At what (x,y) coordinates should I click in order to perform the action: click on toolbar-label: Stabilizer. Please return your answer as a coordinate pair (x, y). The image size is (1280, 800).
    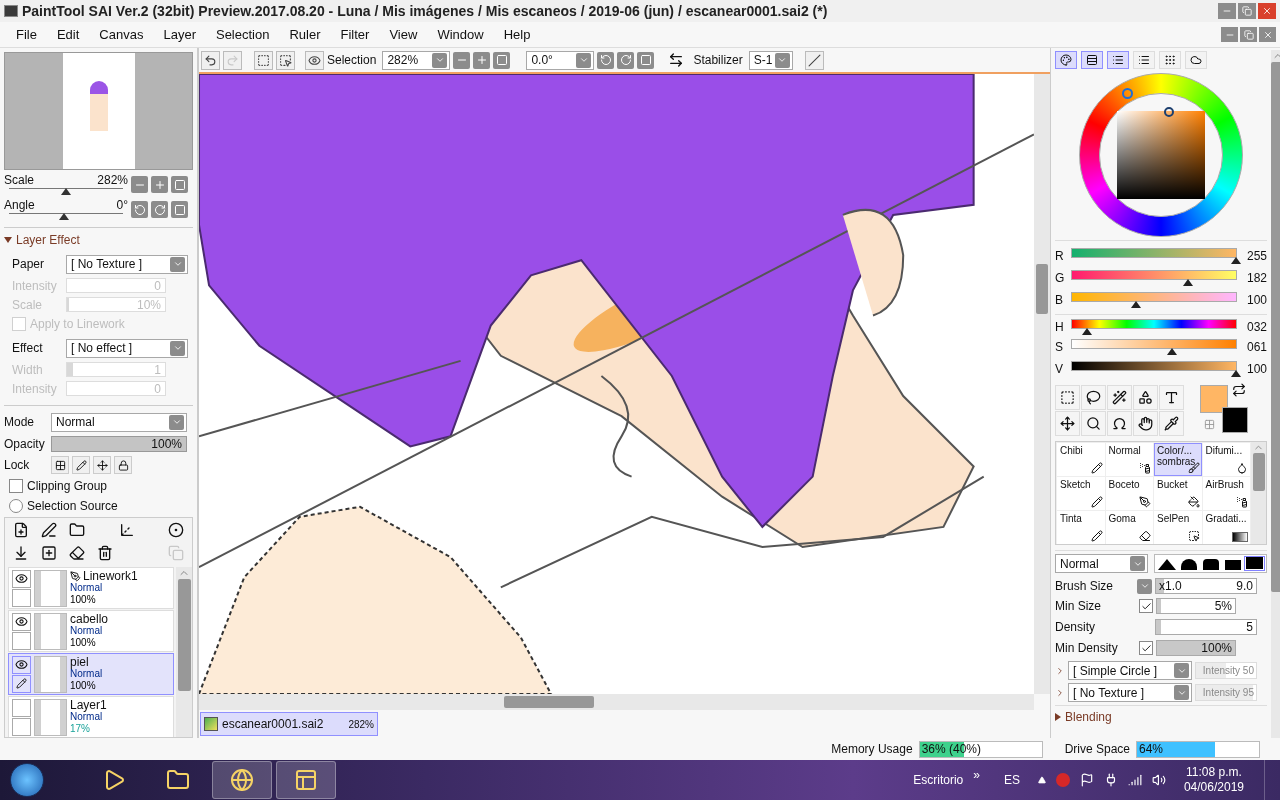
    Looking at the image, I should click on (718, 60).